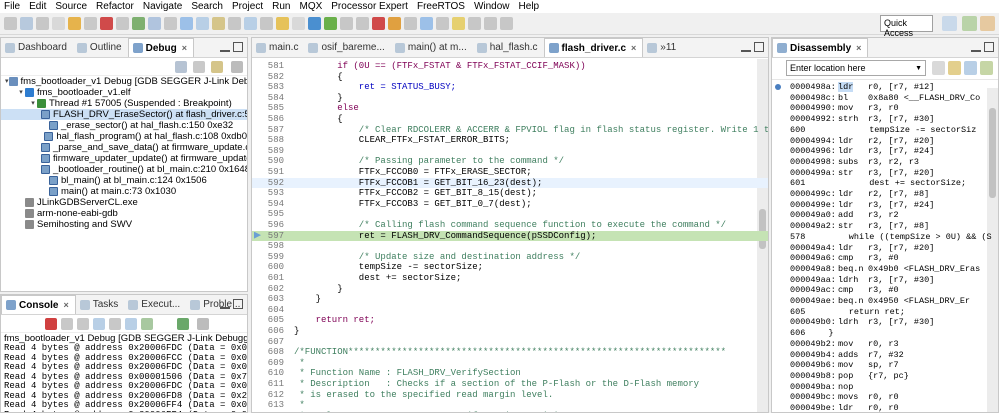  What do you see at coordinates (442, 23) in the screenshot?
I see `prev-annotation-icon` at bounding box center [442, 23].